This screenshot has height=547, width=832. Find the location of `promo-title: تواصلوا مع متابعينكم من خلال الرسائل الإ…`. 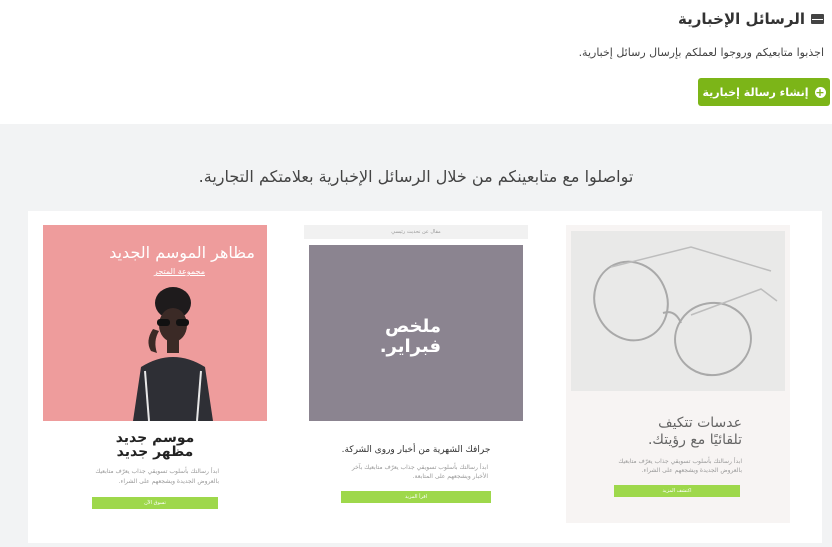

promo-title: تواصلوا مع متابعينكم من خلال الرسائل الإ… is located at coordinates (416, 176).